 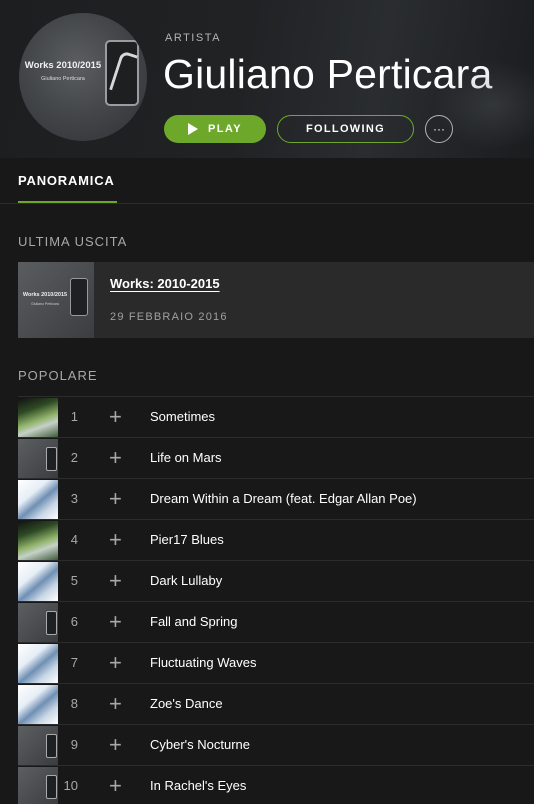 What do you see at coordinates (276, 621) in the screenshot?
I see `track-row: 6 + Fall and Spring` at bounding box center [276, 621].